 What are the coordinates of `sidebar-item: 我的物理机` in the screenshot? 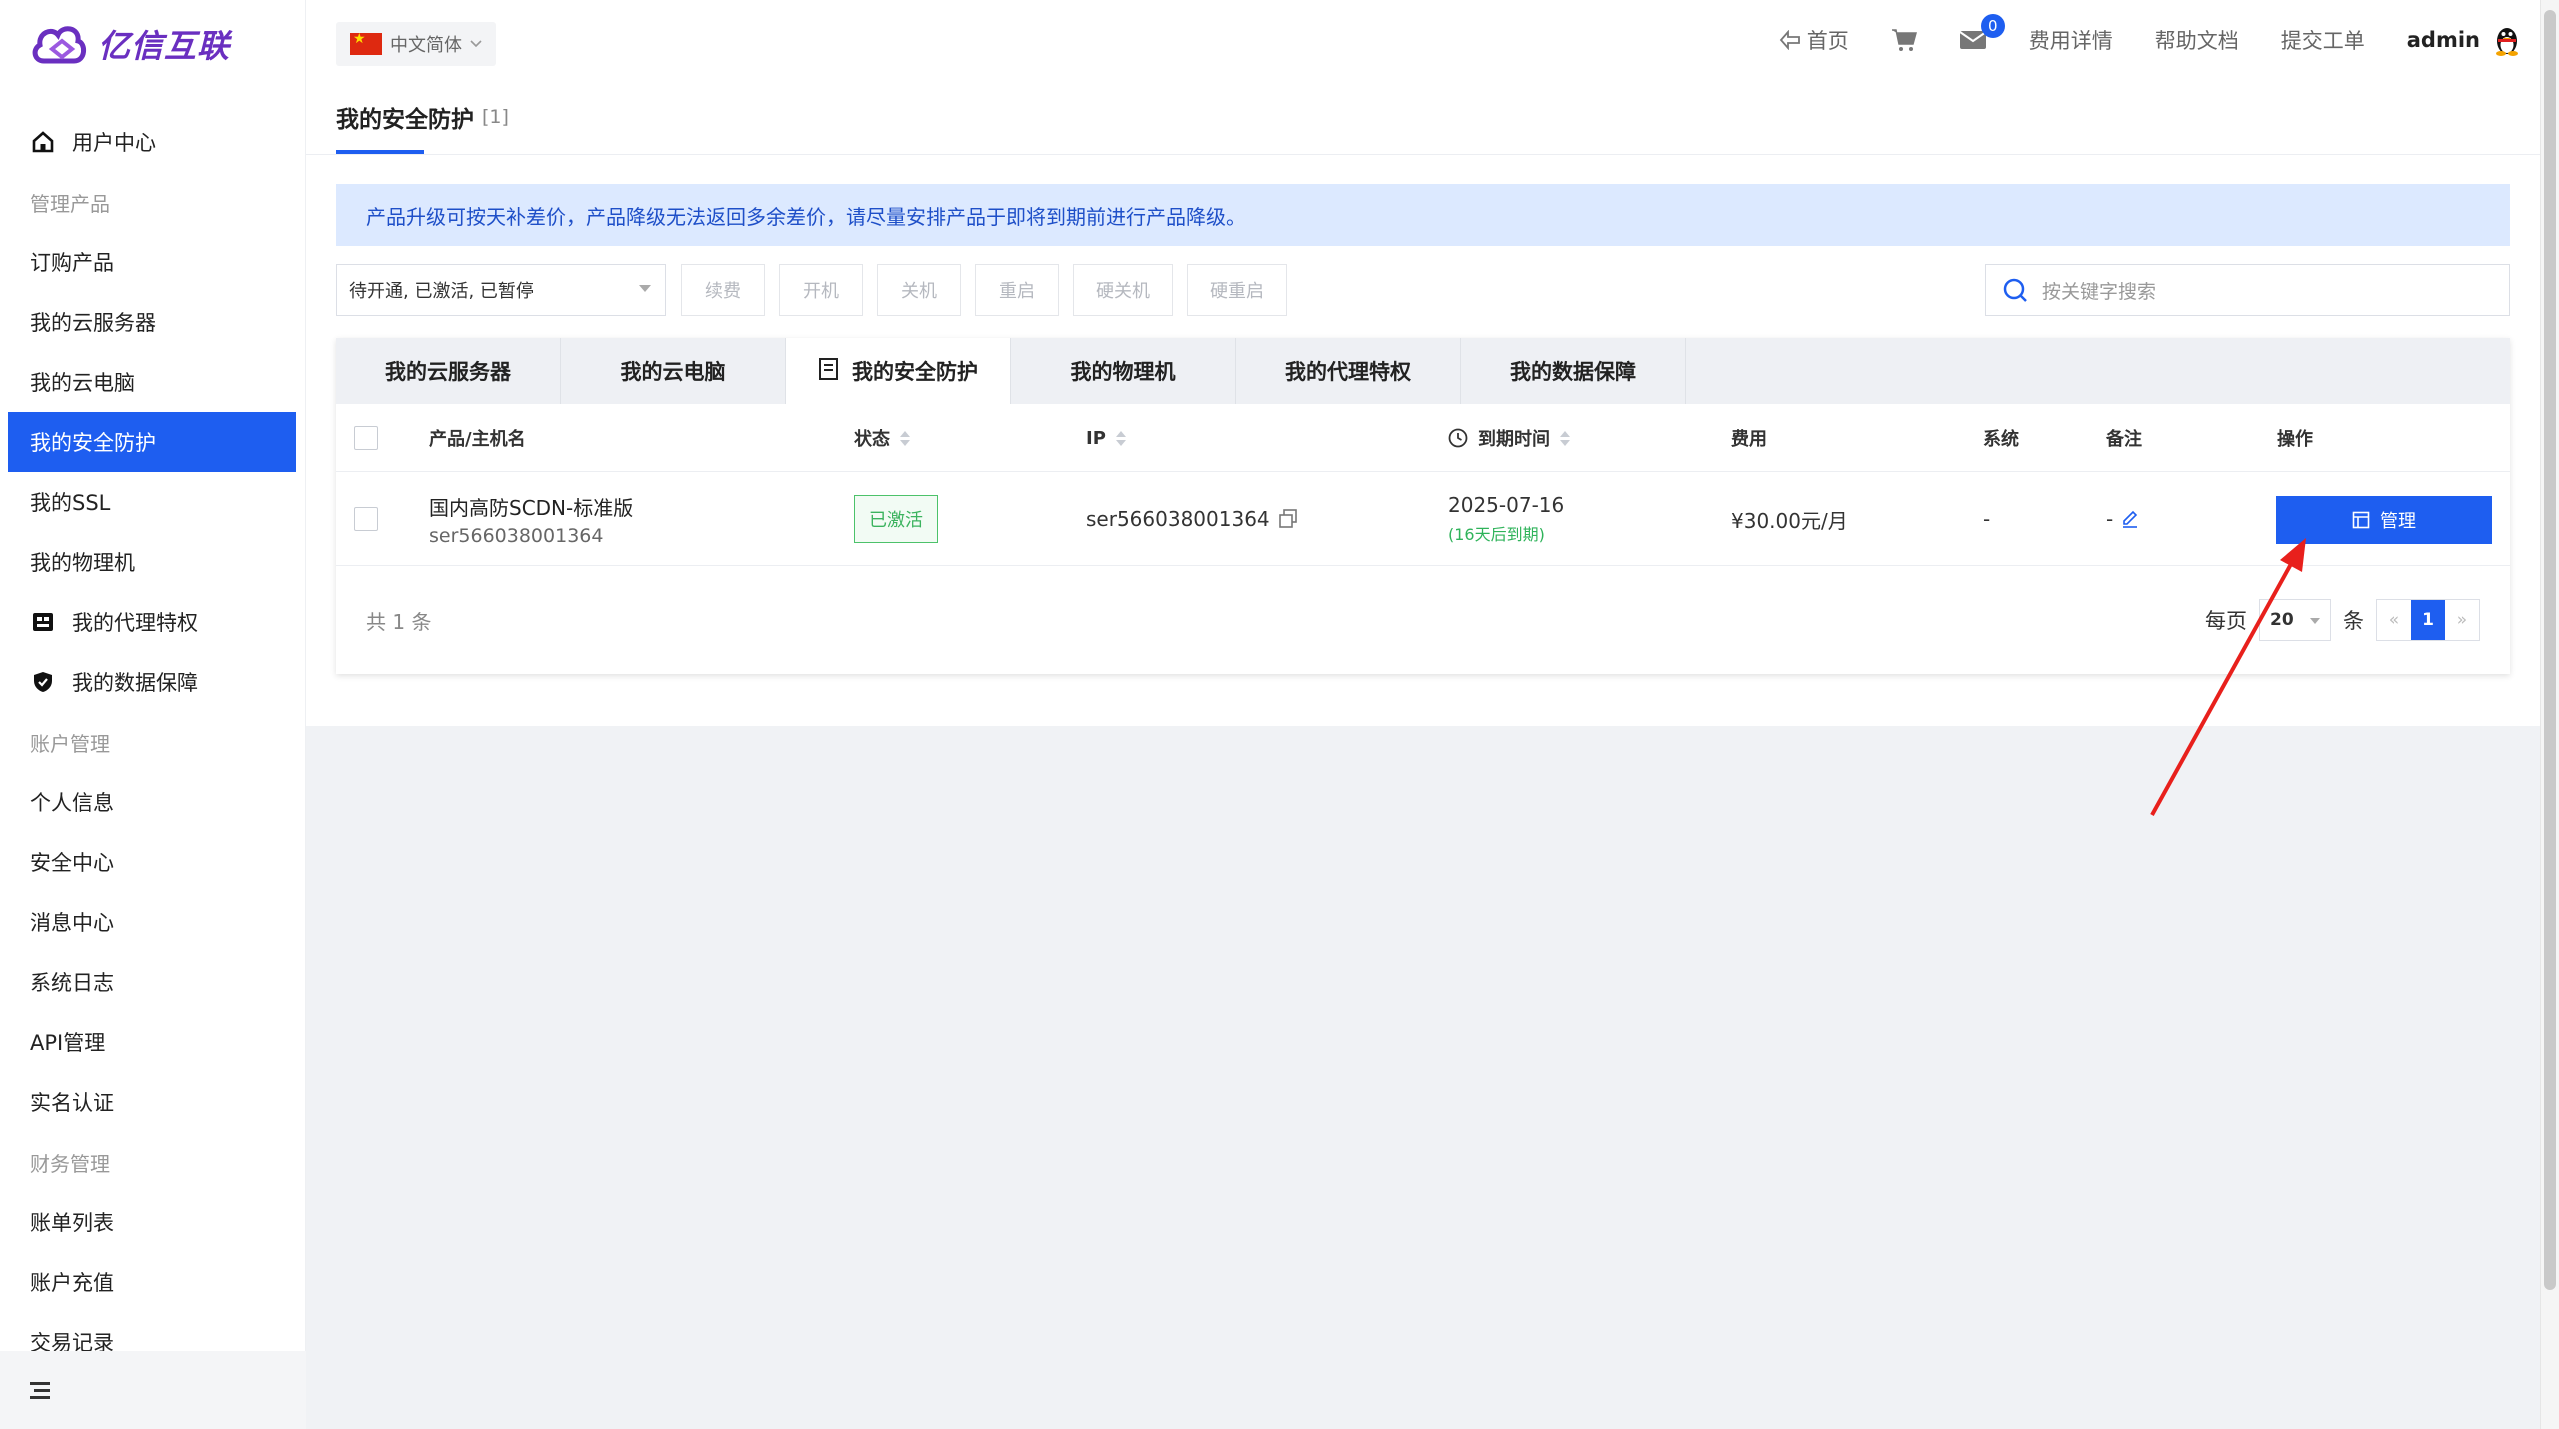 It's located at (153, 562).